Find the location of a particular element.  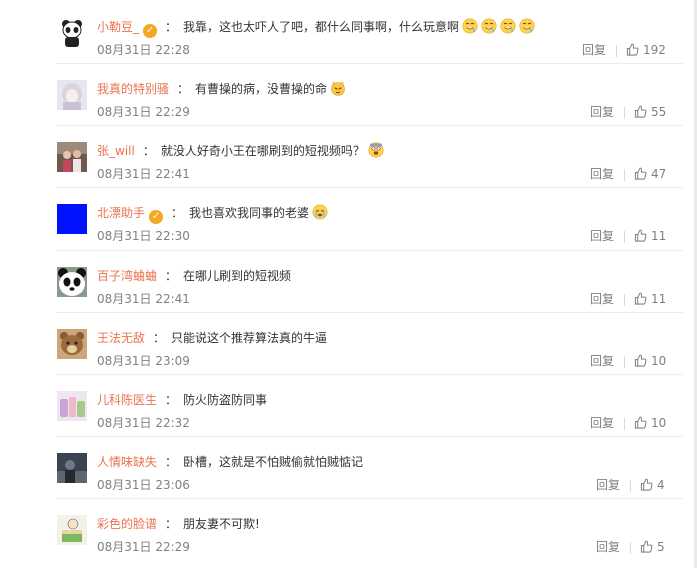

username-link: 儿科陈医生 is located at coordinates (127, 400).